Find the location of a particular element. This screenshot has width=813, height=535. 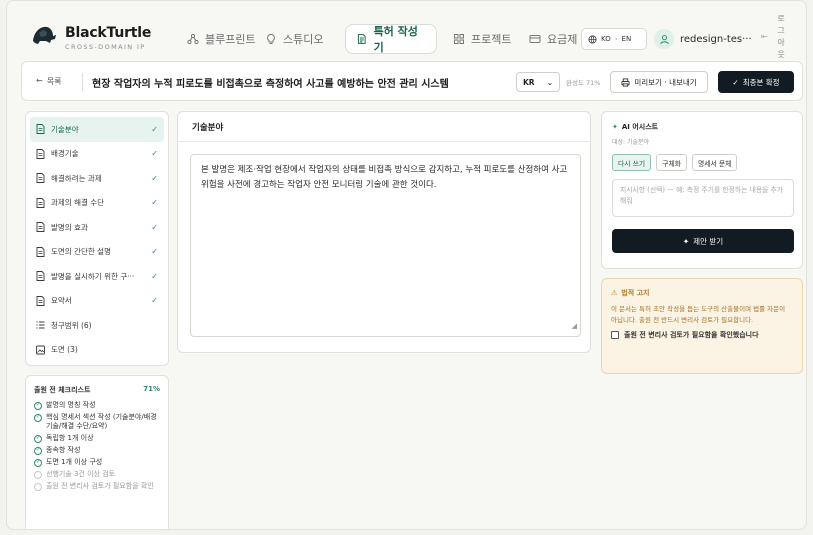

globe-icon is located at coordinates (592, 39).